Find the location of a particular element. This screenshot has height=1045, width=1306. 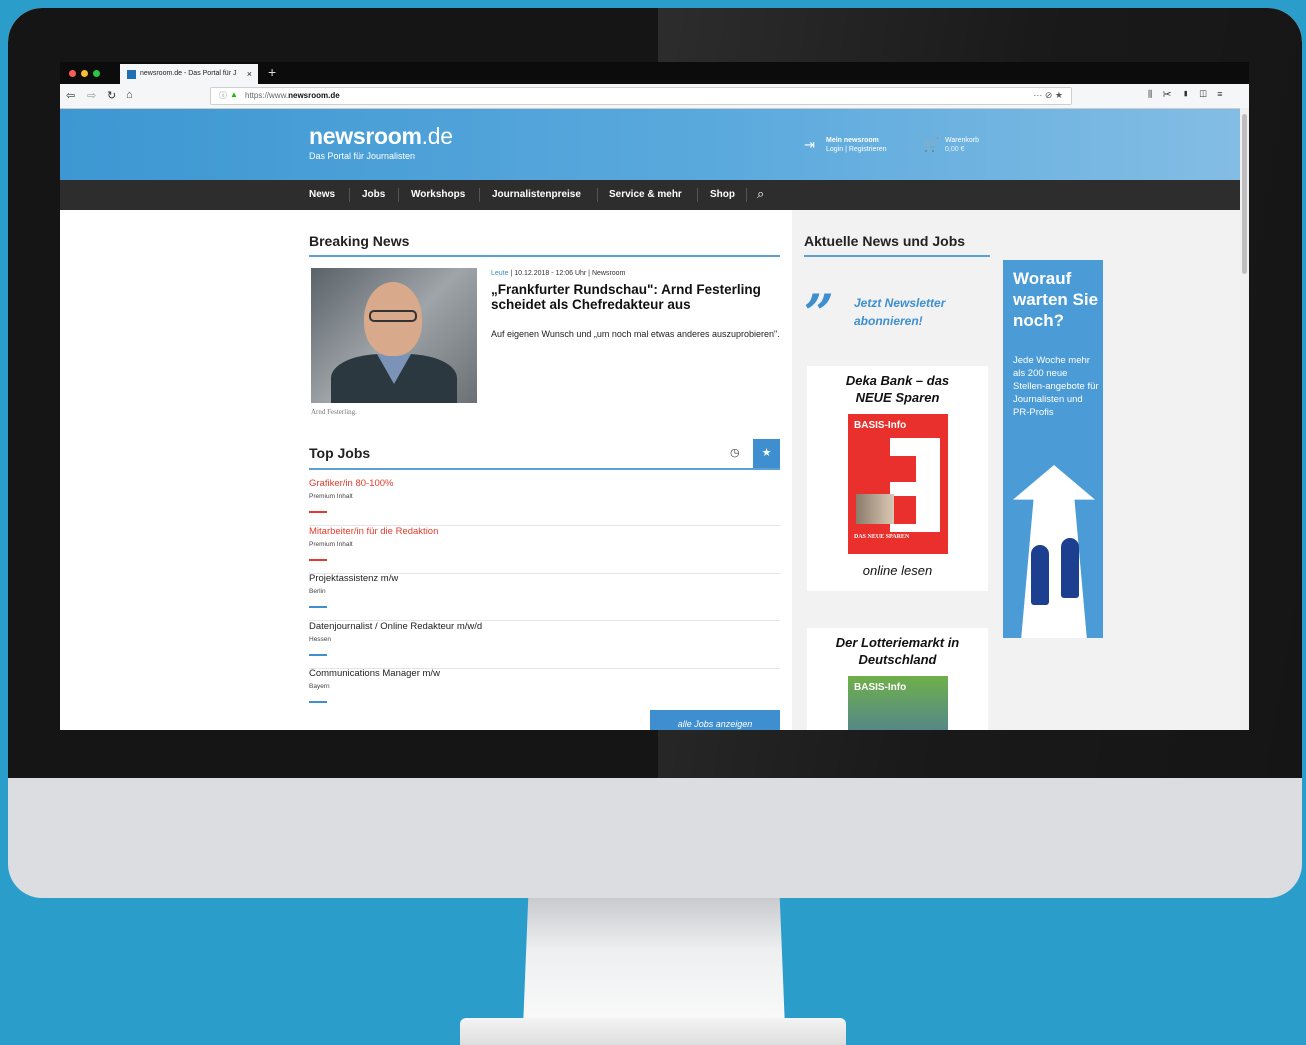

url-text: https://www.newsroom.de is located at coordinates (292, 95).